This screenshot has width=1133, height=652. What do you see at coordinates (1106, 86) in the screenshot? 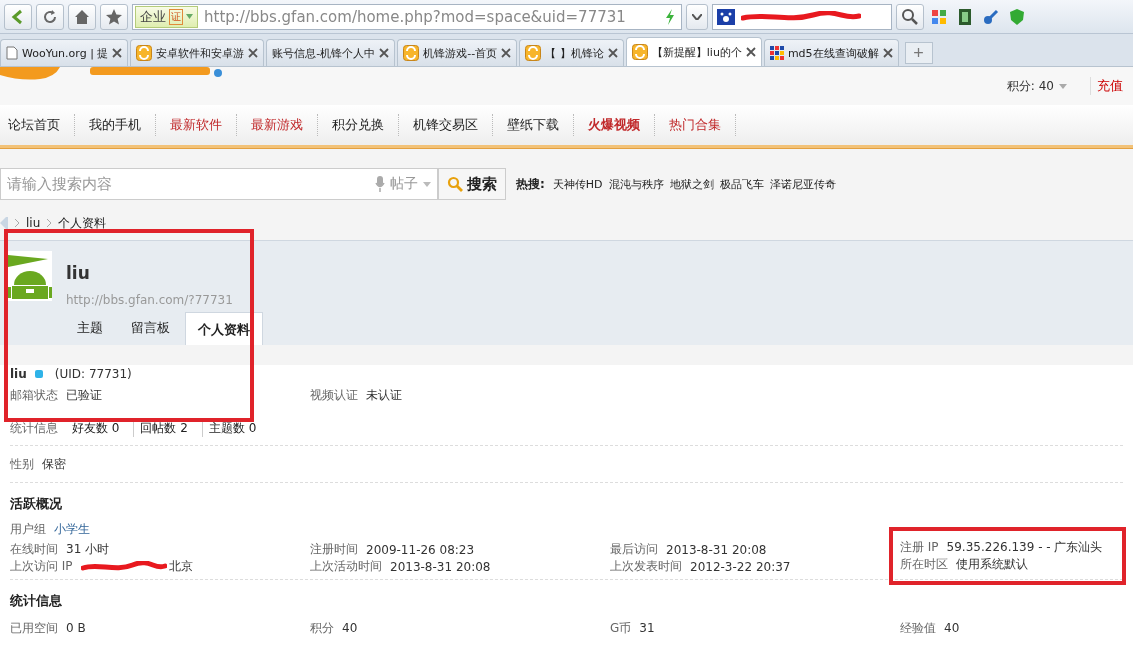
I see `recharge-link: 充值` at bounding box center [1106, 86].